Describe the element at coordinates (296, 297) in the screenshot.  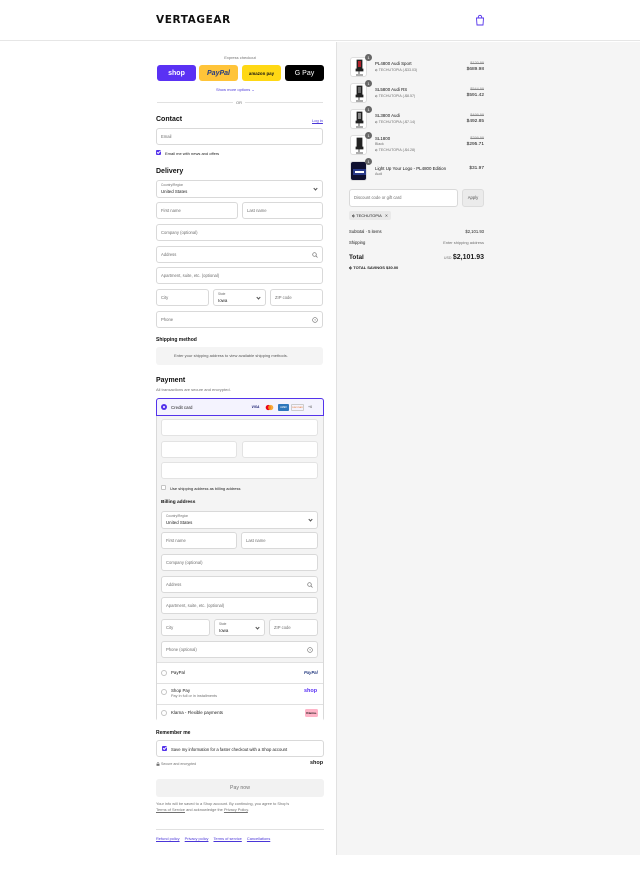
I see `zip-field: ZIP code` at that location.